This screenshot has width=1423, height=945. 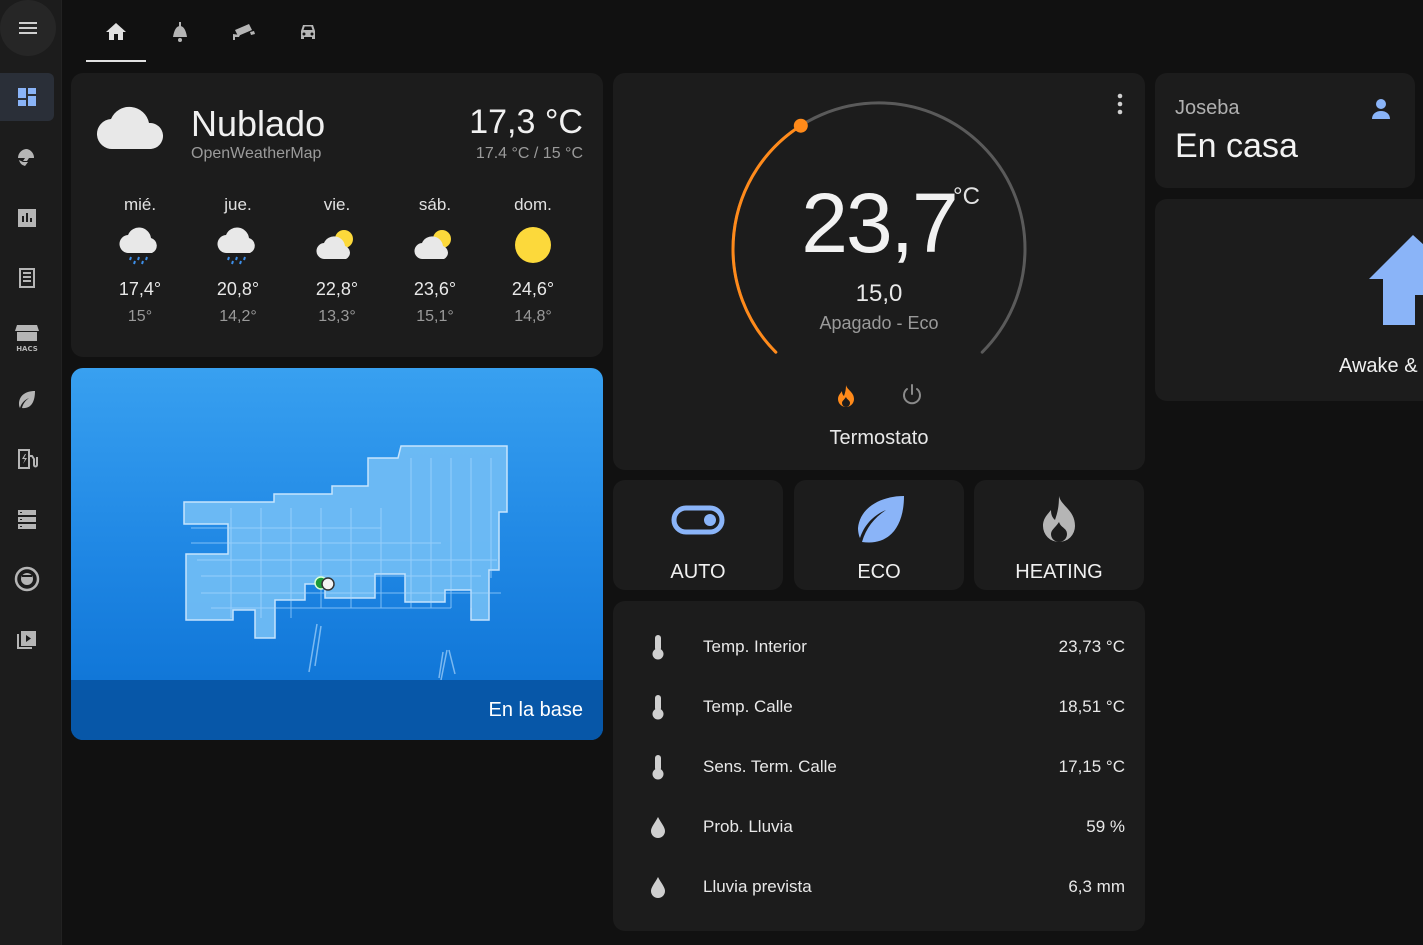 I want to click on menu-icon, so click(x=28, y=28).